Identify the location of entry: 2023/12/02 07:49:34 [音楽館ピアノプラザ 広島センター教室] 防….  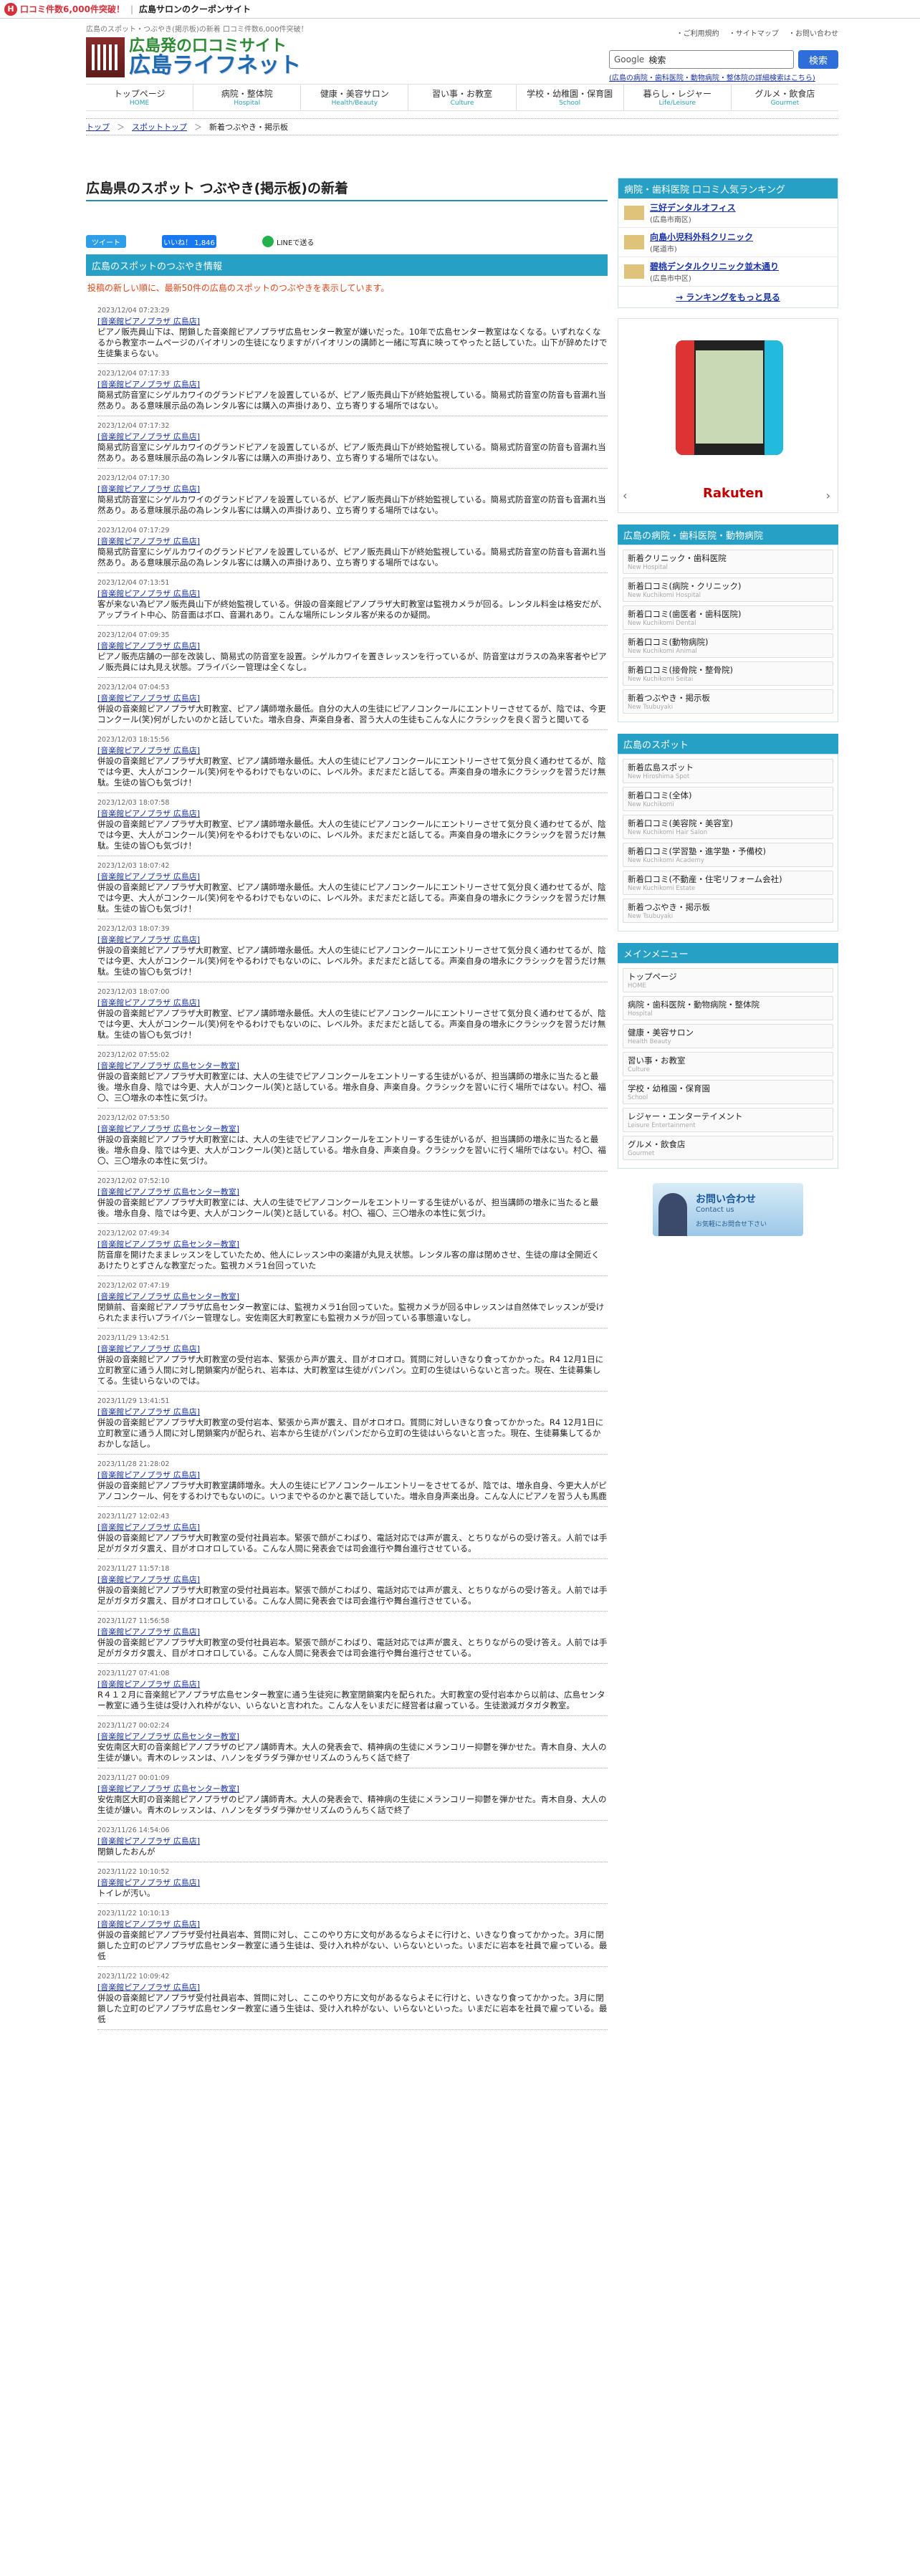
(352, 1250).